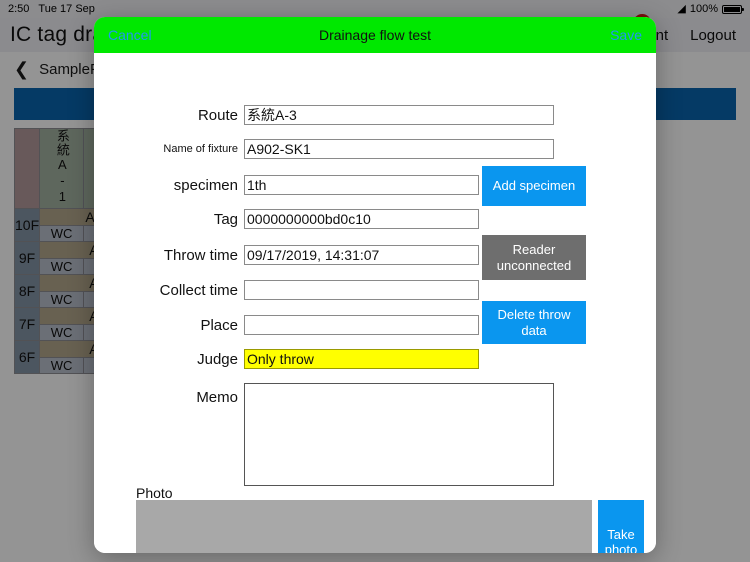 The height and width of the screenshot is (562, 750). What do you see at coordinates (27, 225) in the screenshot?
I see `floor-cell: 10F` at bounding box center [27, 225].